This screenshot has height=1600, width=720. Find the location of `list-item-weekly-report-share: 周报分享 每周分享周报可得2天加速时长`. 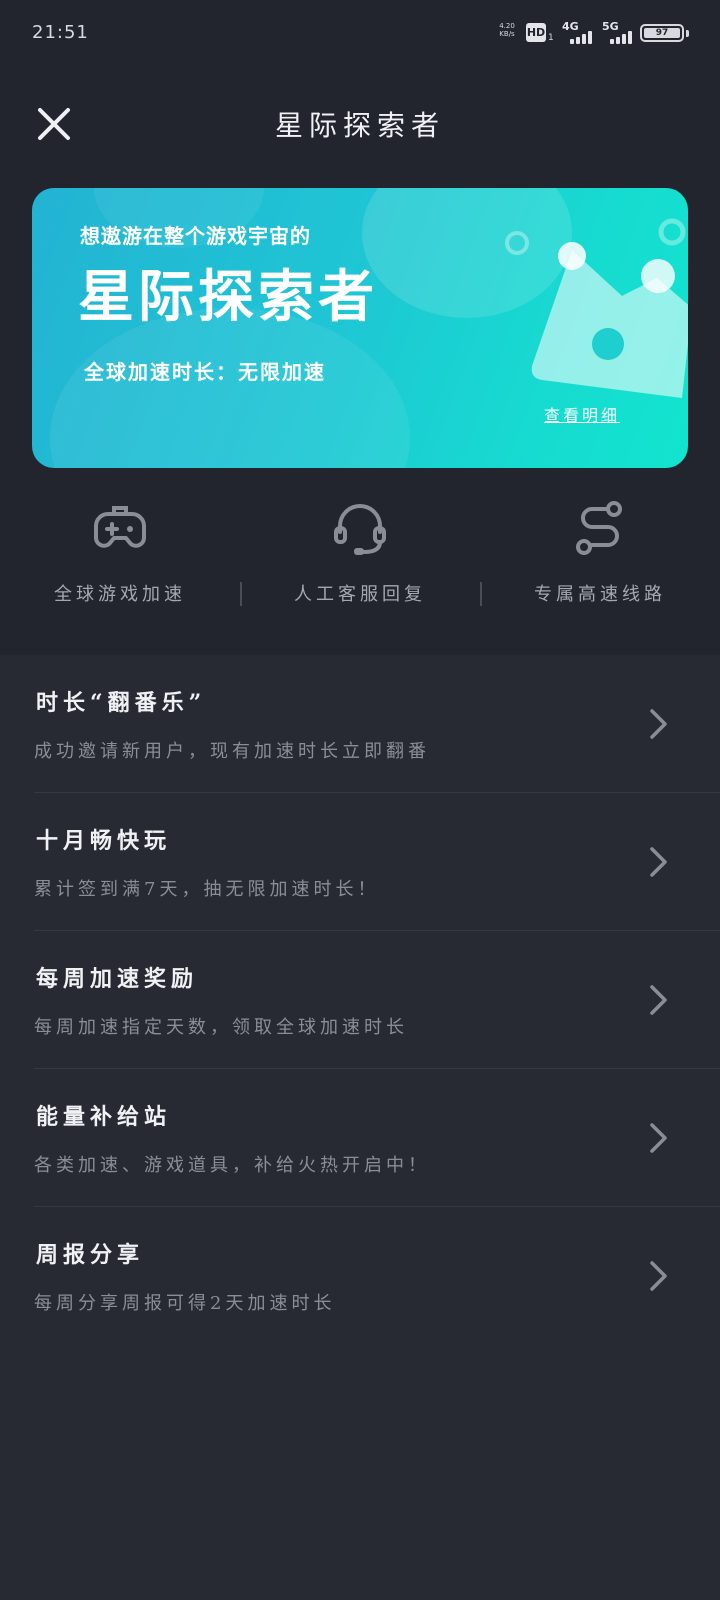

list-item-weekly-report-share: 周报分享 每周分享周报可得2天加速时长 is located at coordinates (360, 1276).